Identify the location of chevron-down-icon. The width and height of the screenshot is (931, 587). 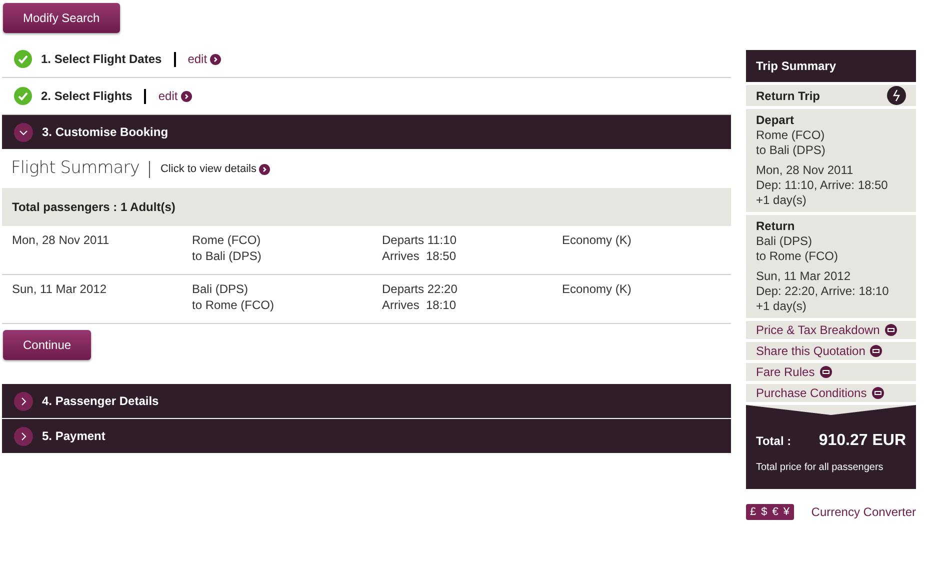
(23, 132).